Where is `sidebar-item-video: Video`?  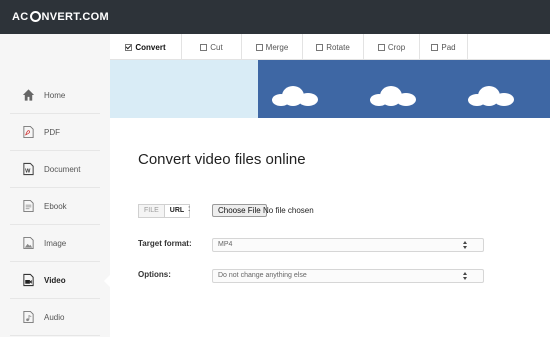
sidebar-item-video: Video is located at coordinates (55, 280).